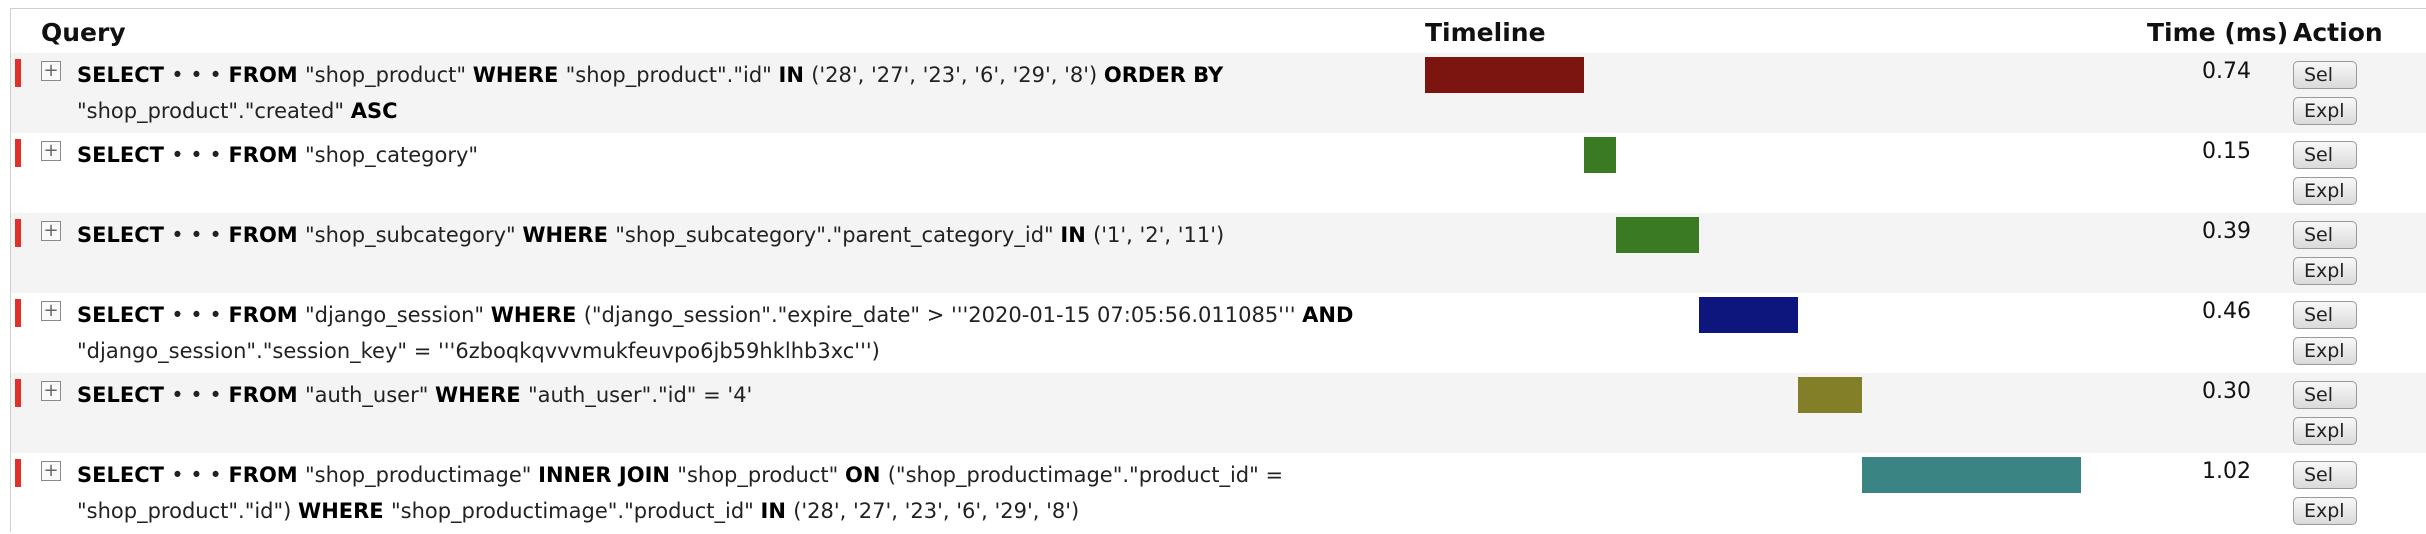 The height and width of the screenshot is (534, 2426). I want to click on table-header: Query Timeline Time (ms) Action, so click(1218, 31).